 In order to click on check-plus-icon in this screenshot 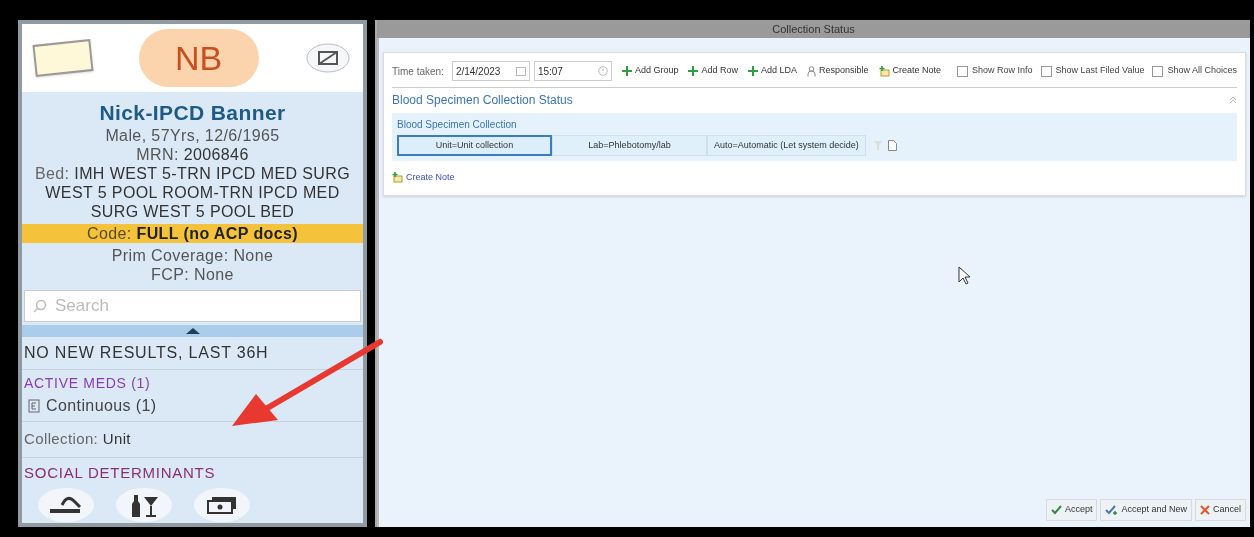, I will do `click(1112, 510)`.